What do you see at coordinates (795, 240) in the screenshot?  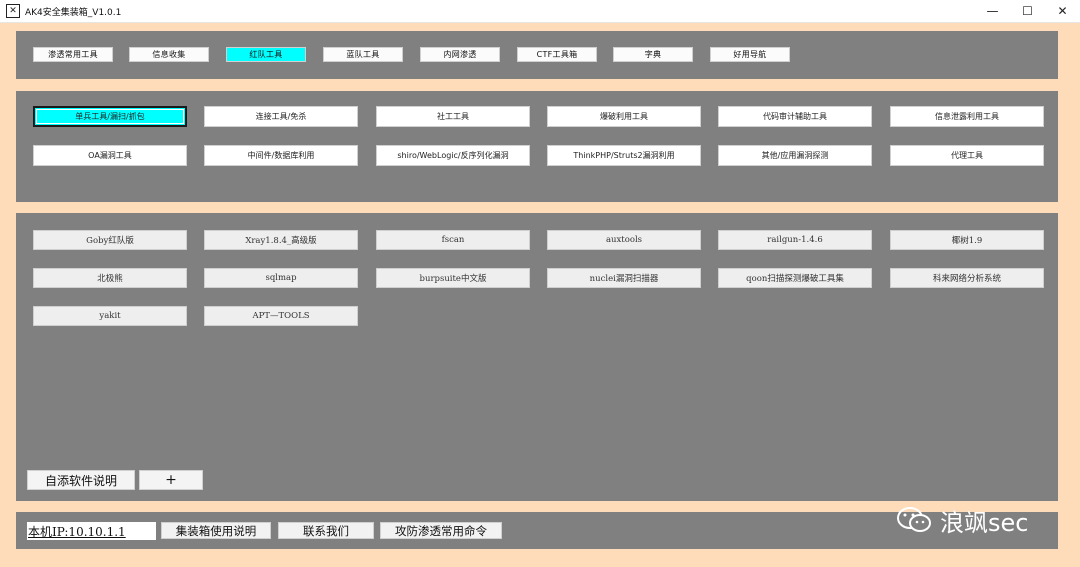 I see `tool-button: railgun-1.4.6` at bounding box center [795, 240].